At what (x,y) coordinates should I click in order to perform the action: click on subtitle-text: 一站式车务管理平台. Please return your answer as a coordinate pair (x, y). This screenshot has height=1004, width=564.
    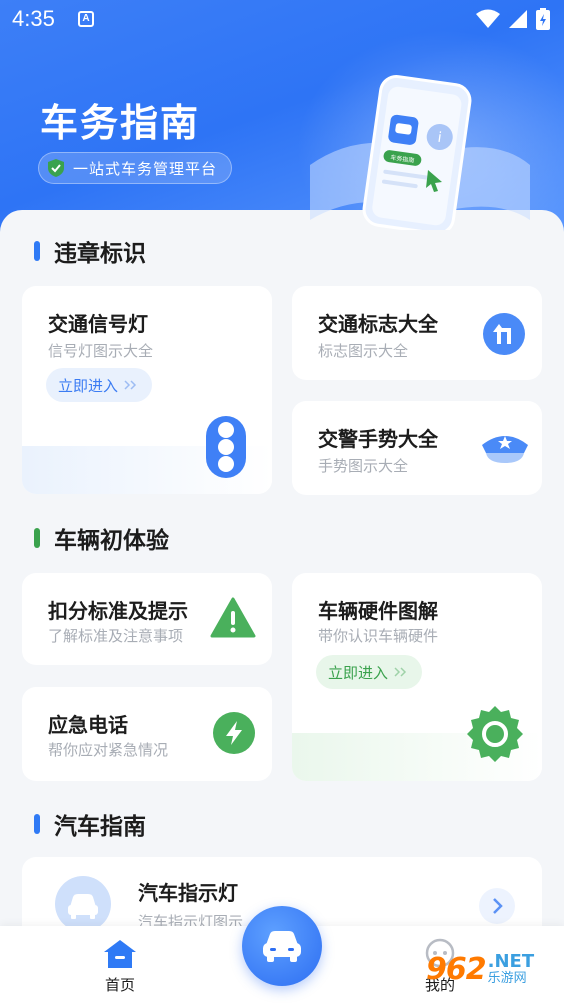
    Looking at the image, I should click on (145, 168).